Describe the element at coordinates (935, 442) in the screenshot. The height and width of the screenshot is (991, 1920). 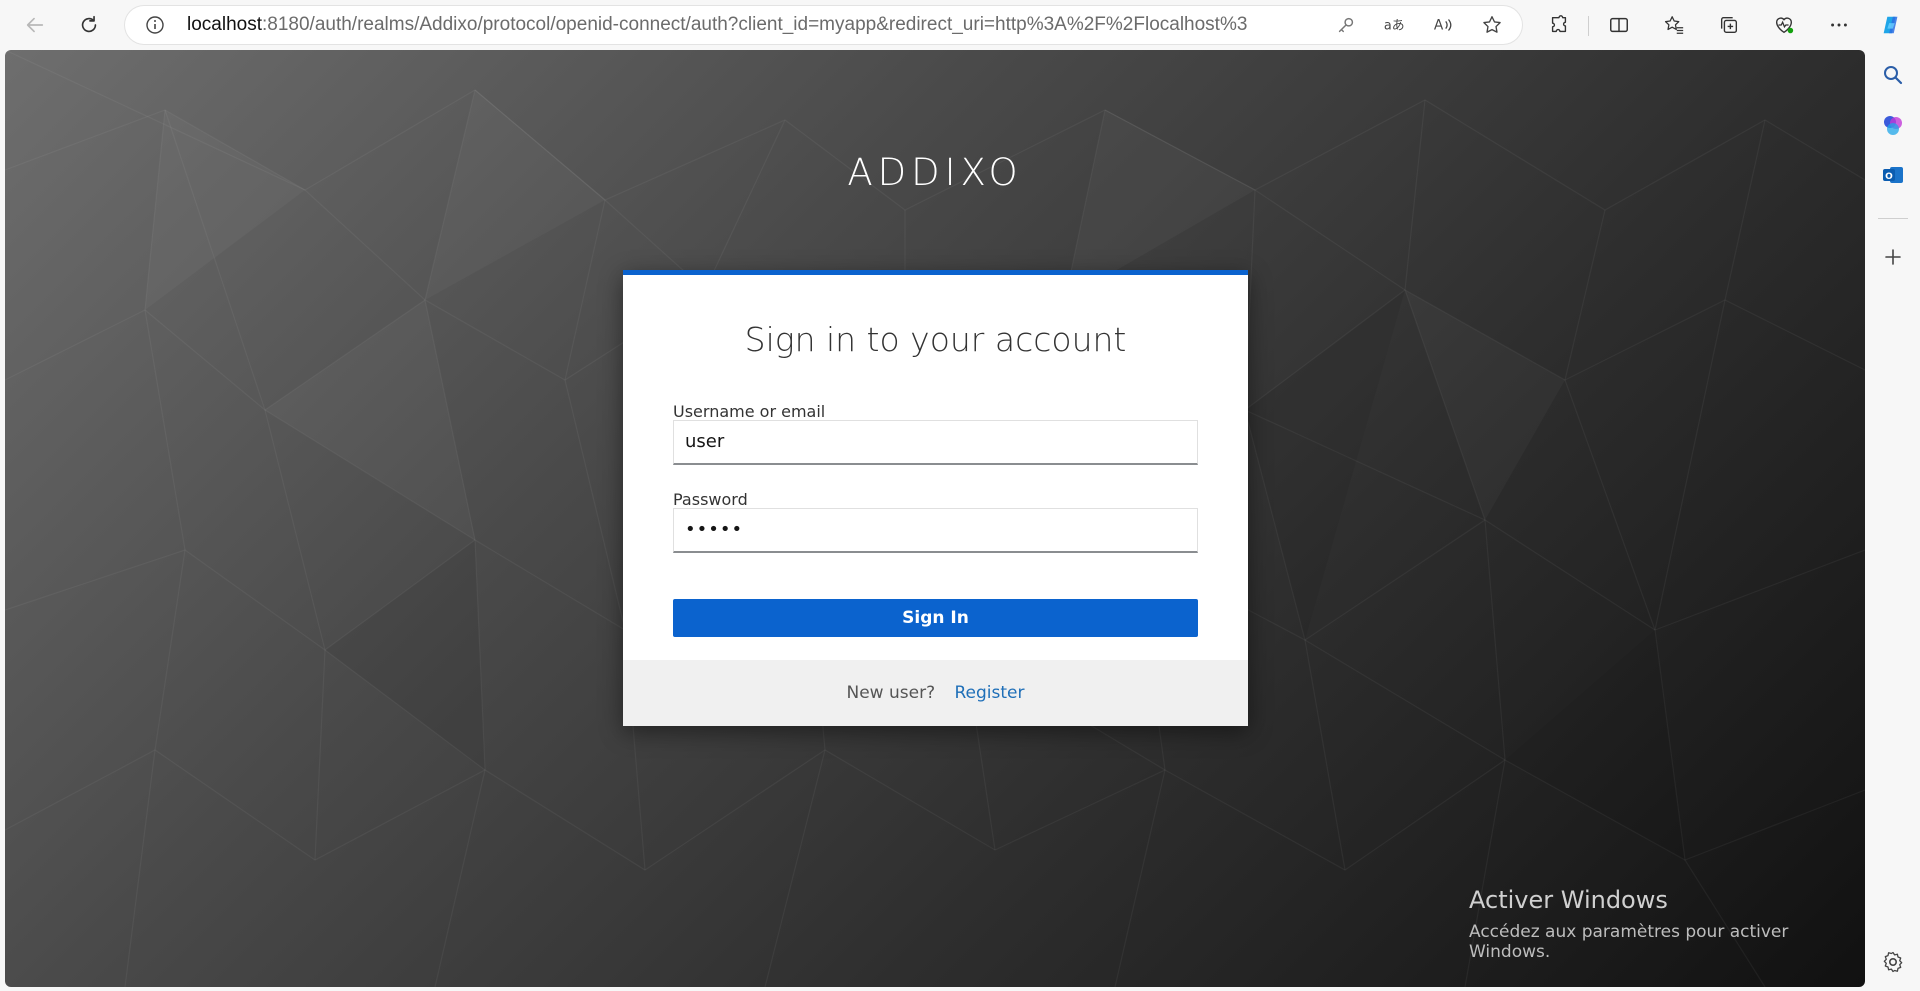
I see `username-input: user` at that location.